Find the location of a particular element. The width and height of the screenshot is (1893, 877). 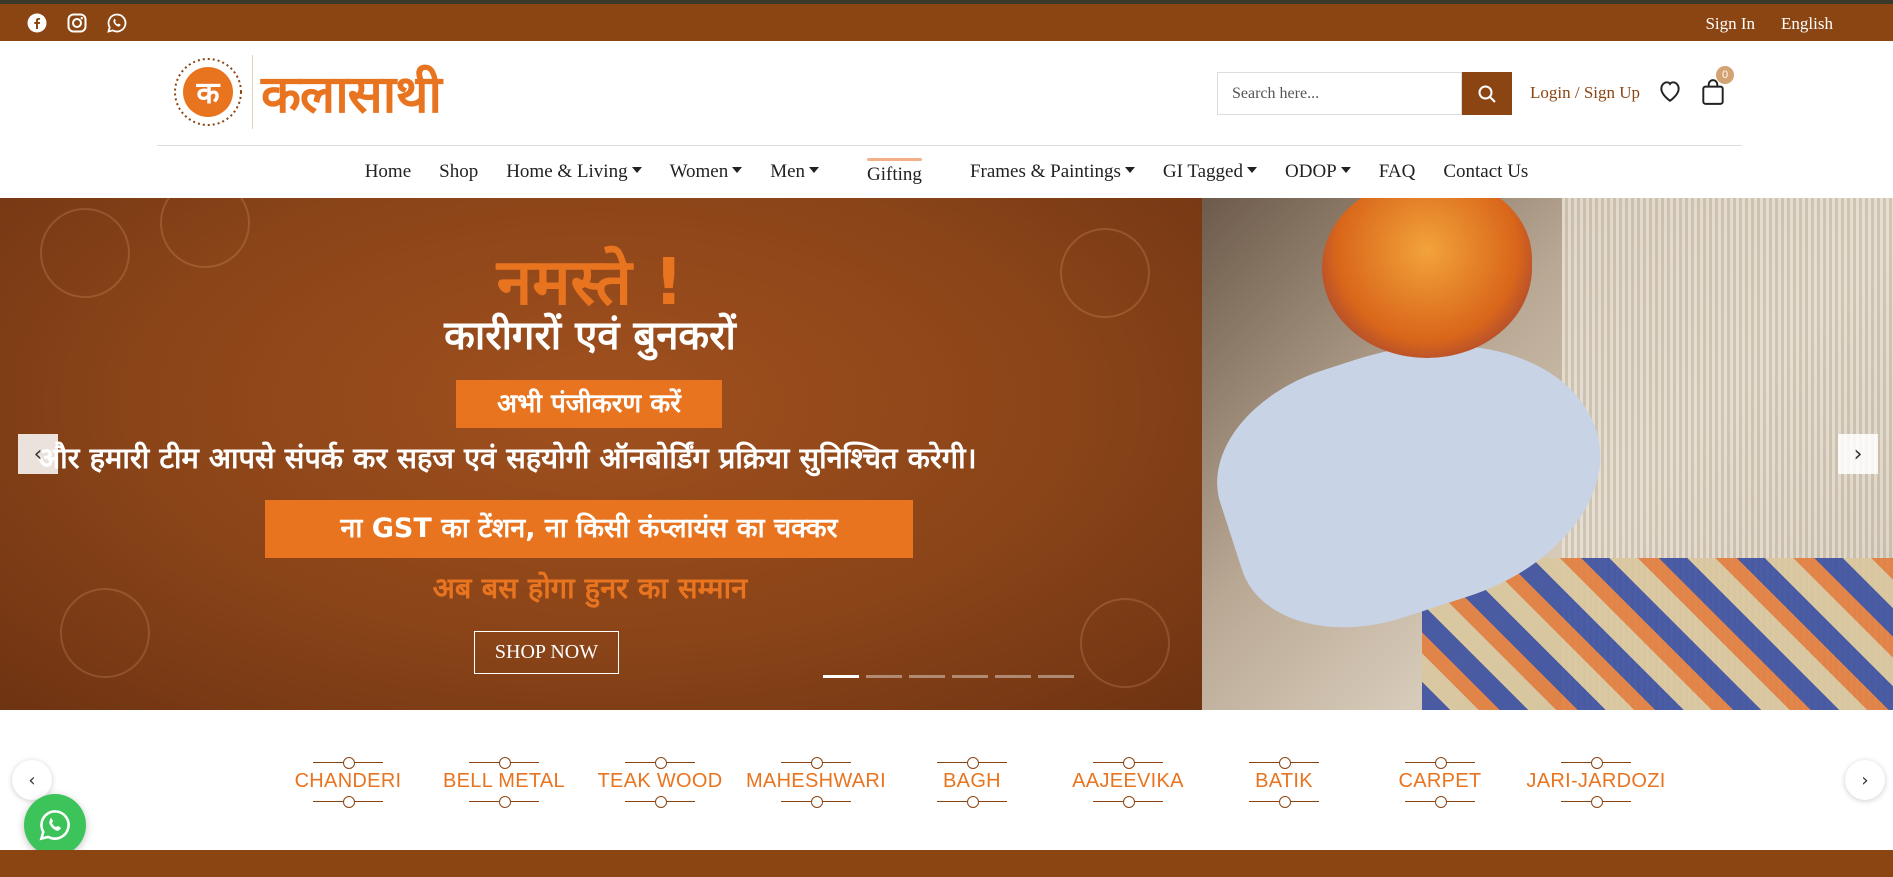

nav-label: Home is located at coordinates (388, 171).